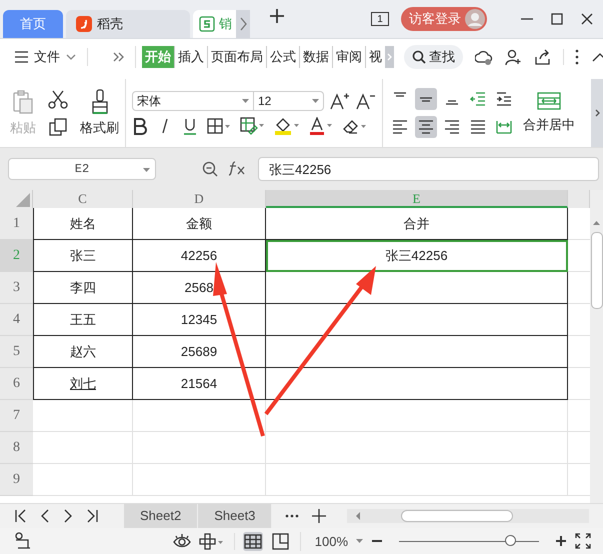 Image resolution: width=603 pixels, height=554 pixels. What do you see at coordinates (340, 101) in the screenshot?
I see `grow-font-icon` at bounding box center [340, 101].